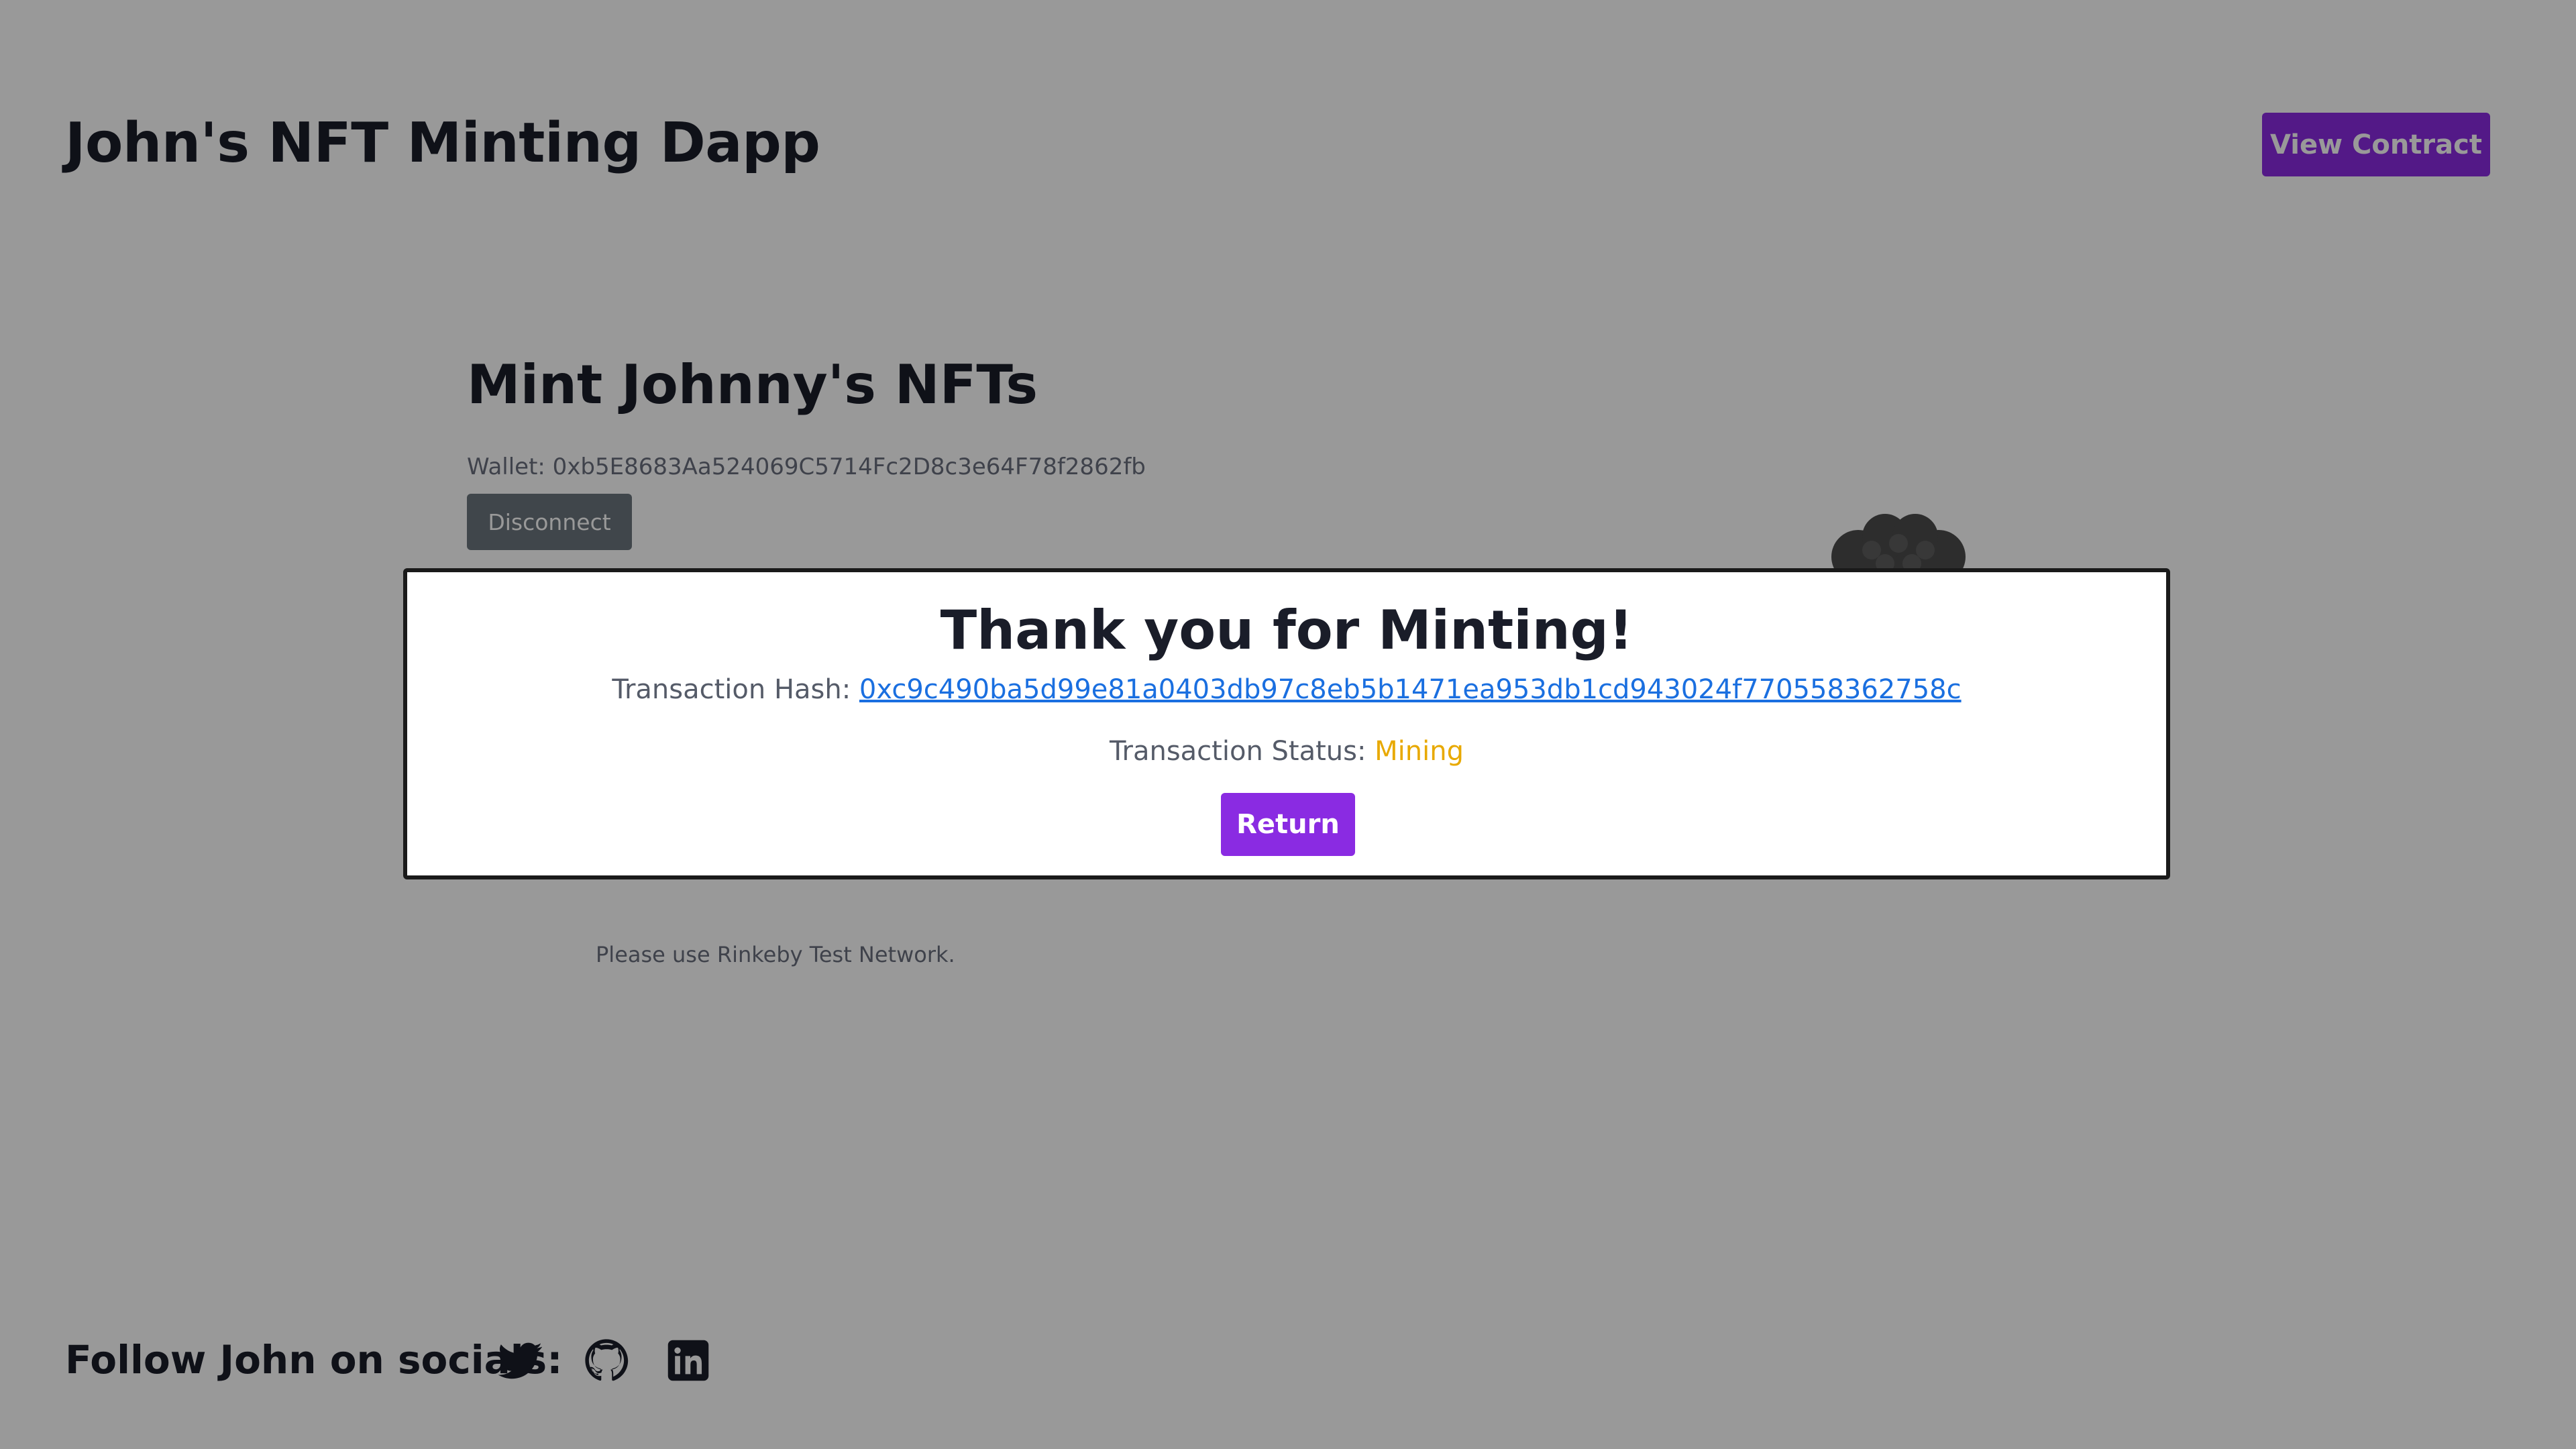 Image resolution: width=2576 pixels, height=1449 pixels. I want to click on modal-title: Thank you for Minting!, so click(1286, 630).